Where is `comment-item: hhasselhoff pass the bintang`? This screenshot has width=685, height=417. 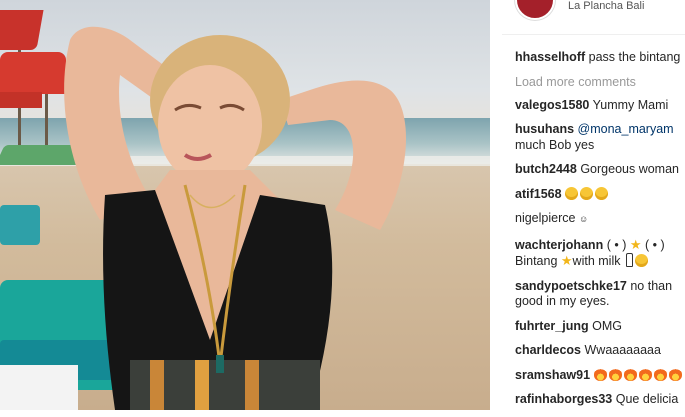 comment-item: hhasselhoff pass the bintang is located at coordinates (600, 58).